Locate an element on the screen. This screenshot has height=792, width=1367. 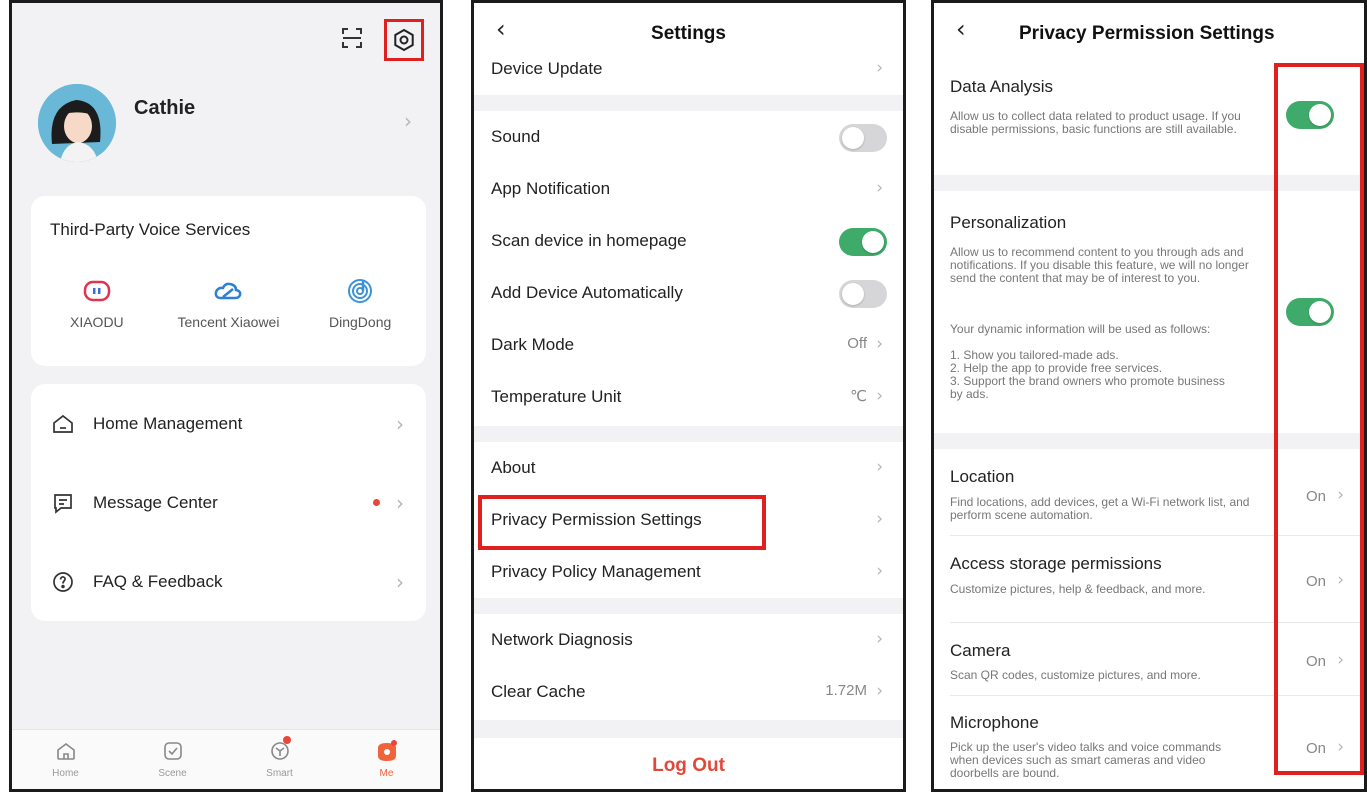
row-add-device-auto: Add Device Automatically is located at coordinates (688, 293).